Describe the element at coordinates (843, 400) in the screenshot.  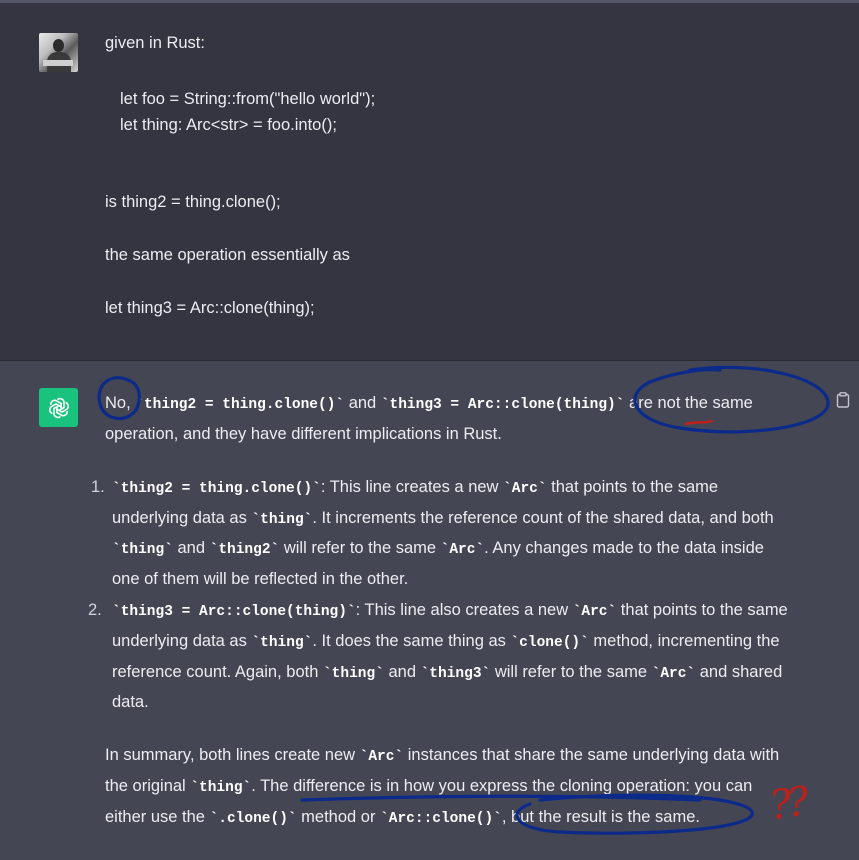
I see `clipboard-icon` at that location.